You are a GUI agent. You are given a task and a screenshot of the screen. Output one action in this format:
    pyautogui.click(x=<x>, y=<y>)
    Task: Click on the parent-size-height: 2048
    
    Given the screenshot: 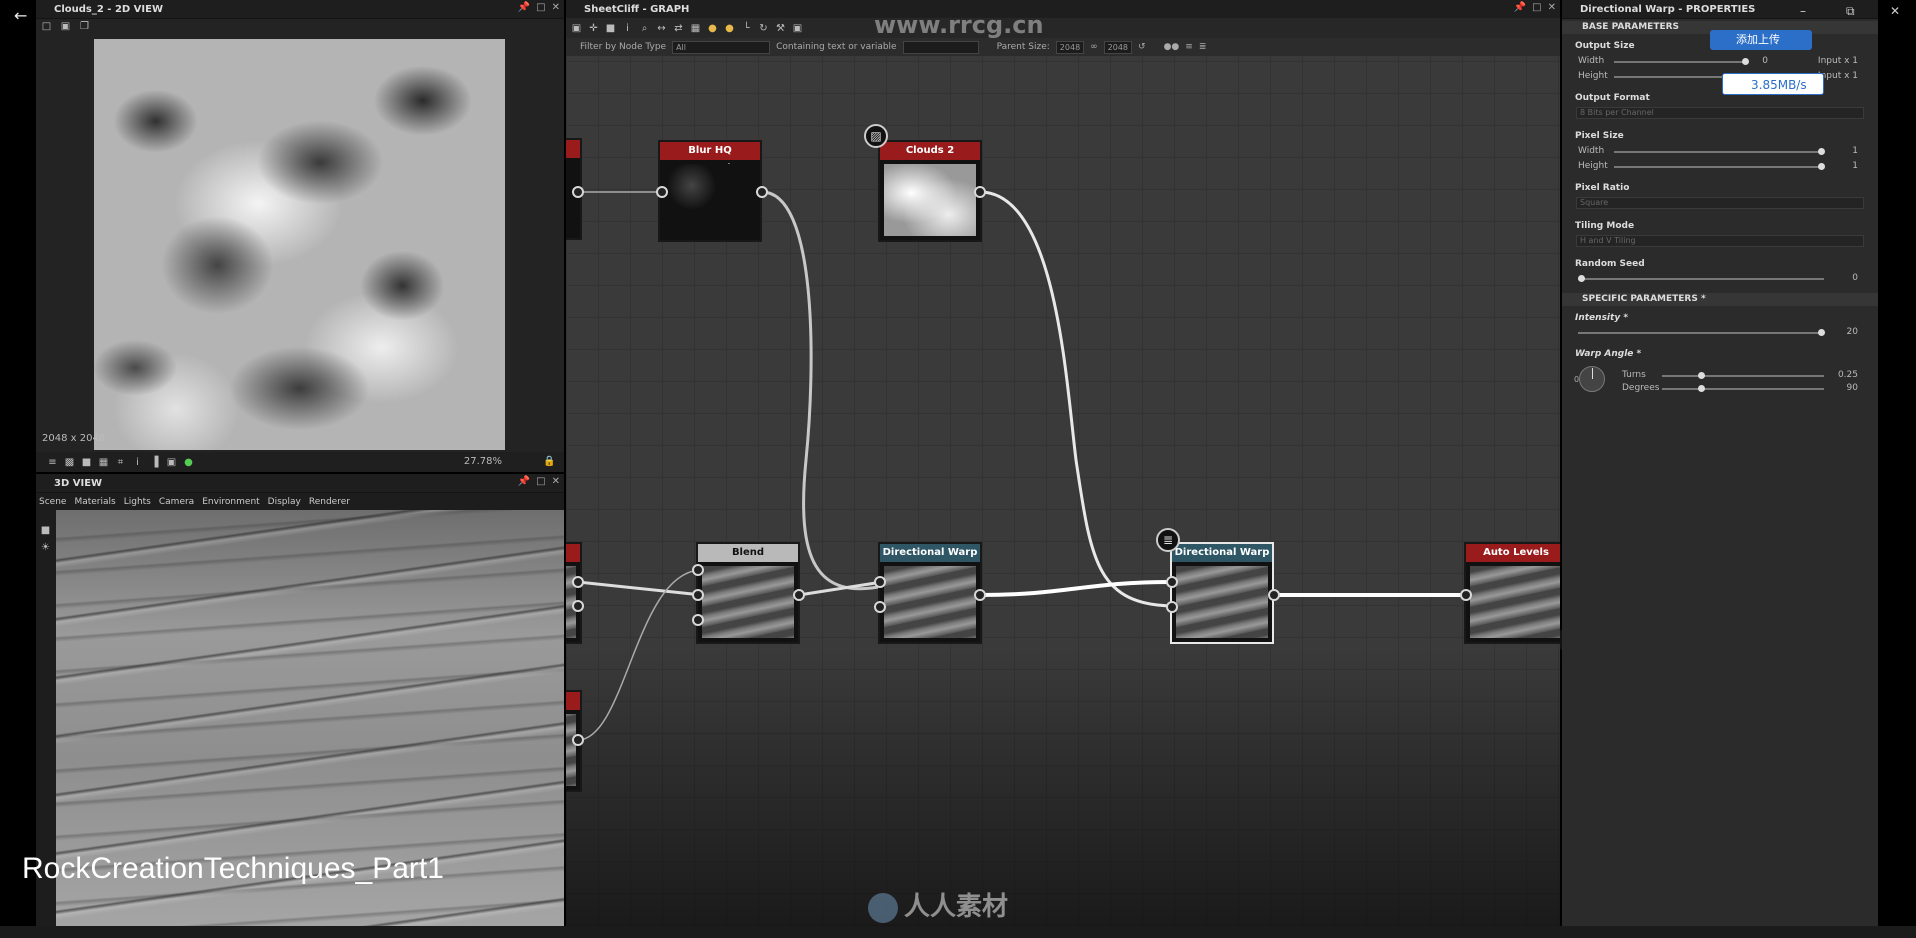 What is the action you would take?
    pyautogui.click(x=1118, y=47)
    